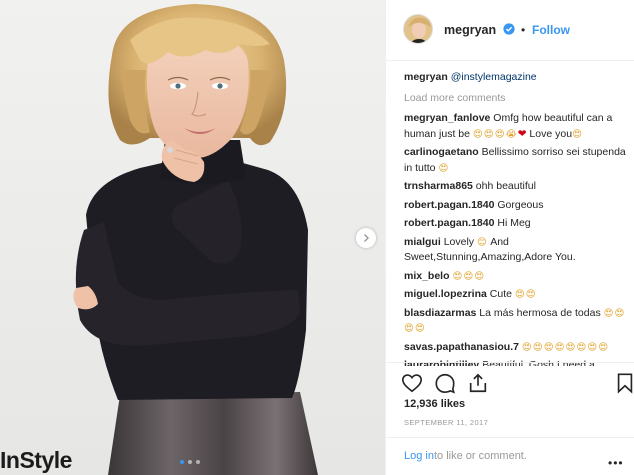  Describe the element at coordinates (522, 133) in the screenshot. I see `heart-emoji: ❤` at that location.